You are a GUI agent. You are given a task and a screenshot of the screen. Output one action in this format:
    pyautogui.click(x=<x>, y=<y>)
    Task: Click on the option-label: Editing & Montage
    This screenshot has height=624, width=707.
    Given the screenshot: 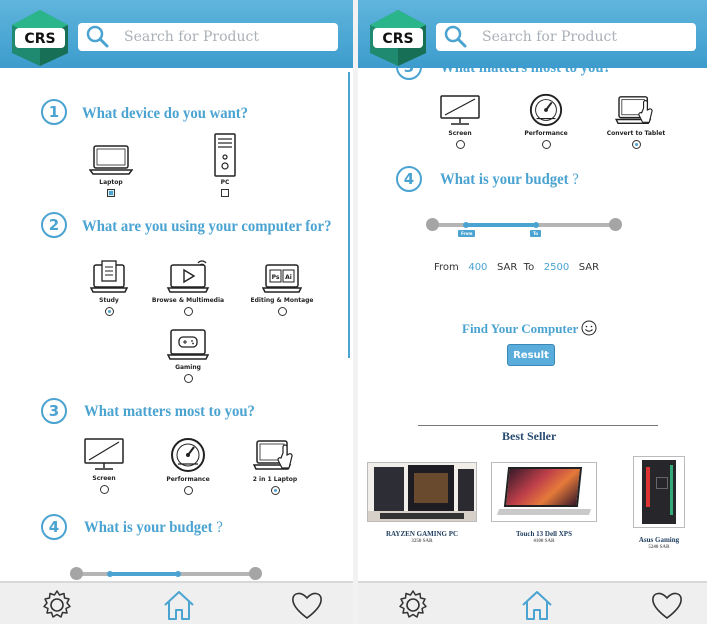 What is the action you would take?
    pyautogui.click(x=282, y=300)
    